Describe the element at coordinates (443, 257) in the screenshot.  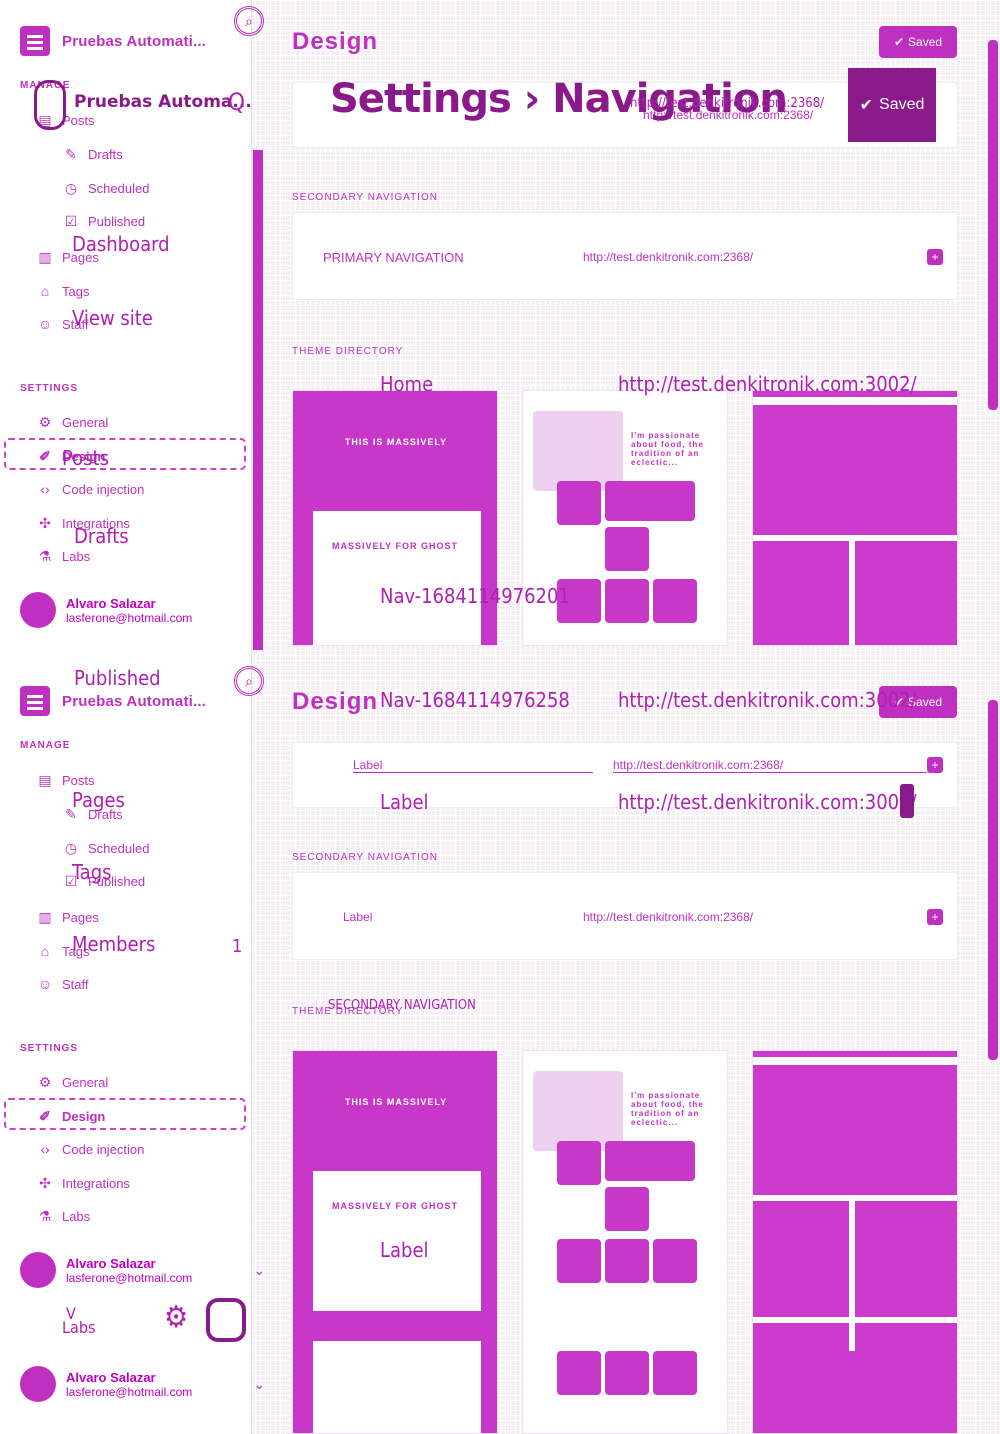
I see `label-input: PRIMARY NAVIGATION` at that location.